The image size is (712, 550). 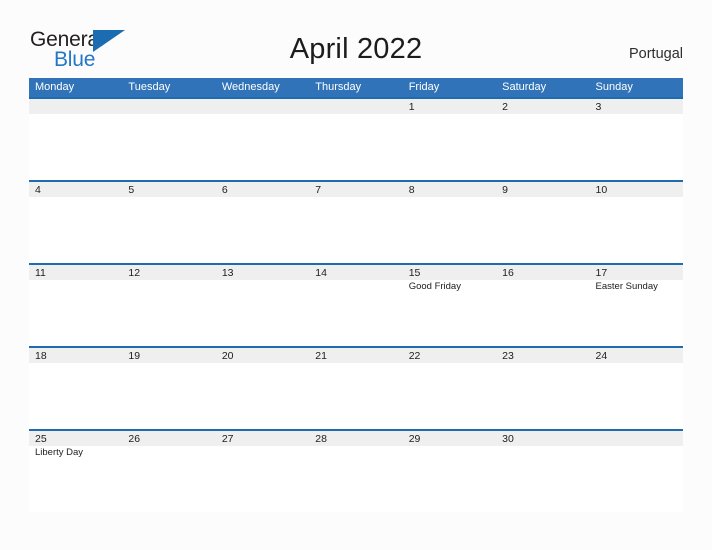 What do you see at coordinates (411, 190) in the screenshot?
I see `calendar-day-number: 8` at bounding box center [411, 190].